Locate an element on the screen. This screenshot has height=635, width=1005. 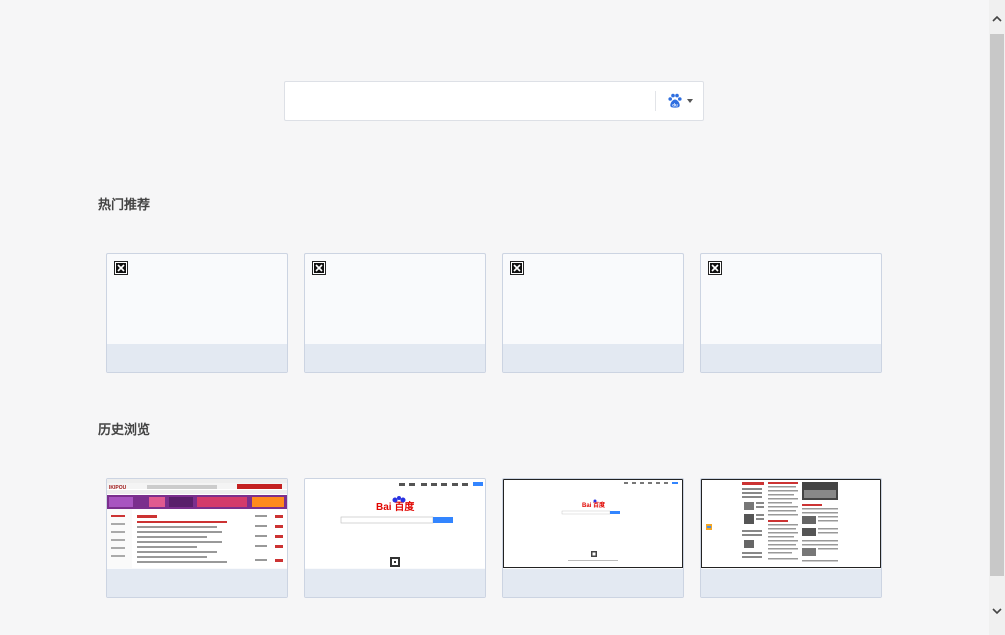
search-box: du is located at coordinates (494, 101).